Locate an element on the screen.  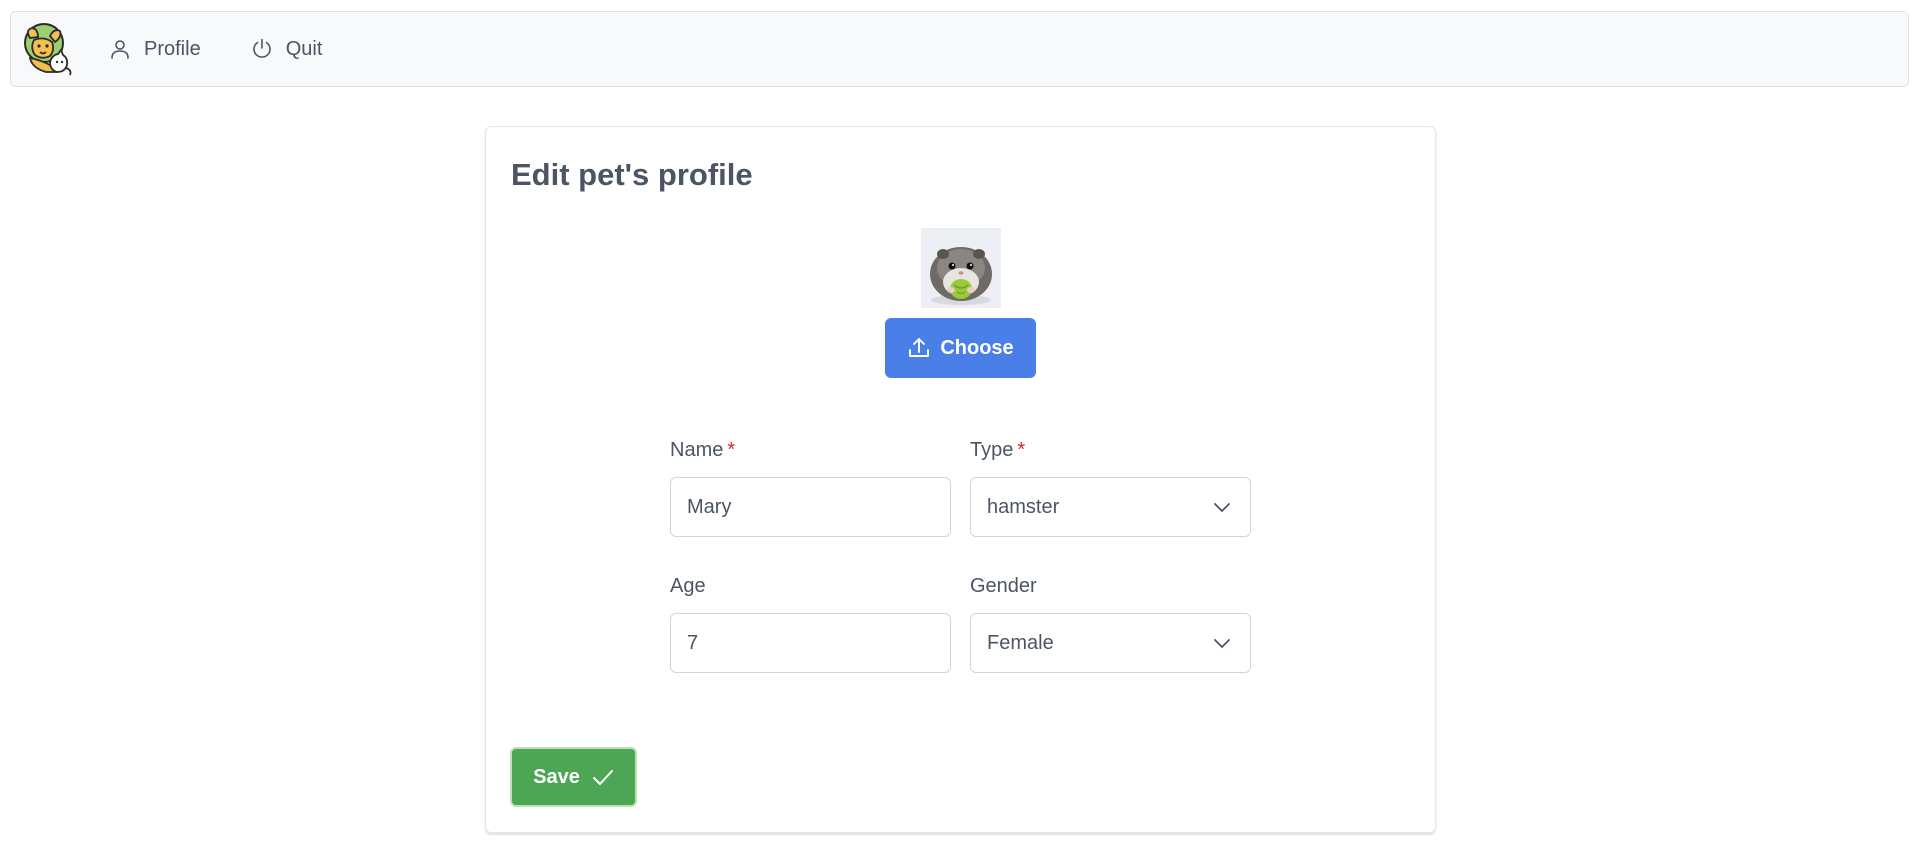
age-field-group: Age 7 is located at coordinates (810, 624).